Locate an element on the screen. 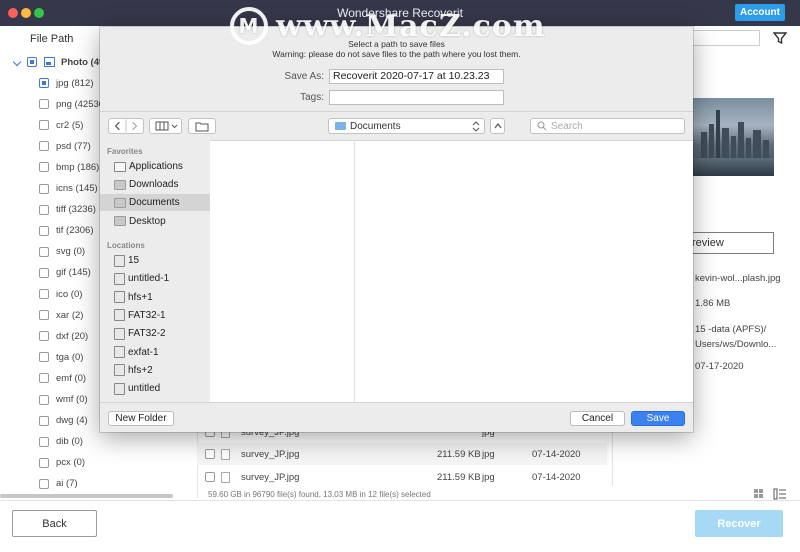  back-button: Back is located at coordinates (54, 523).